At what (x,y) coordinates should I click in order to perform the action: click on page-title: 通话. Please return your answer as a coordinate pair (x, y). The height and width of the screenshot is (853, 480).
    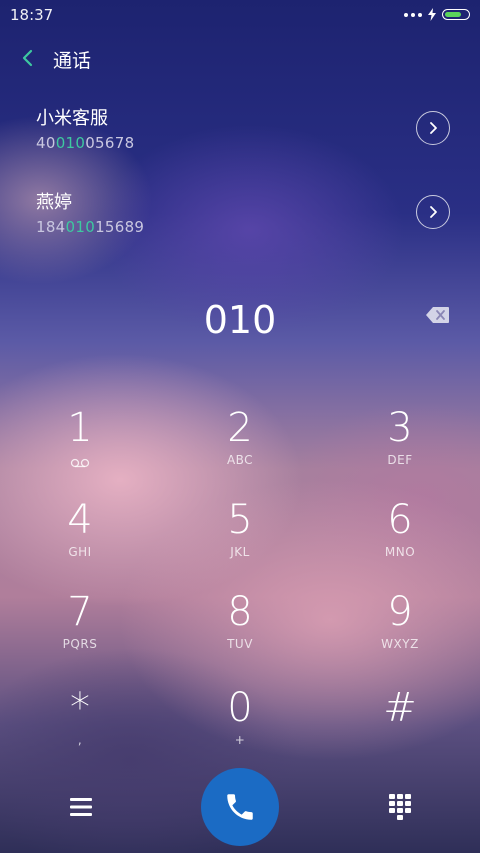
    Looking at the image, I should click on (72, 61).